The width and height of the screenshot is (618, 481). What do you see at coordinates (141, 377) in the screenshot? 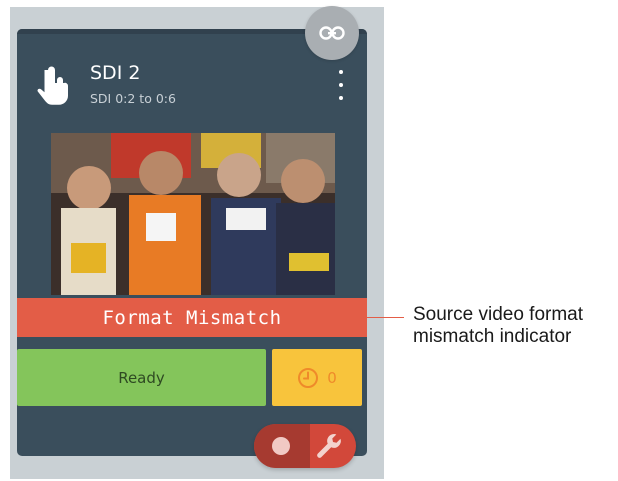
I see `ready-status-button: Ready` at bounding box center [141, 377].